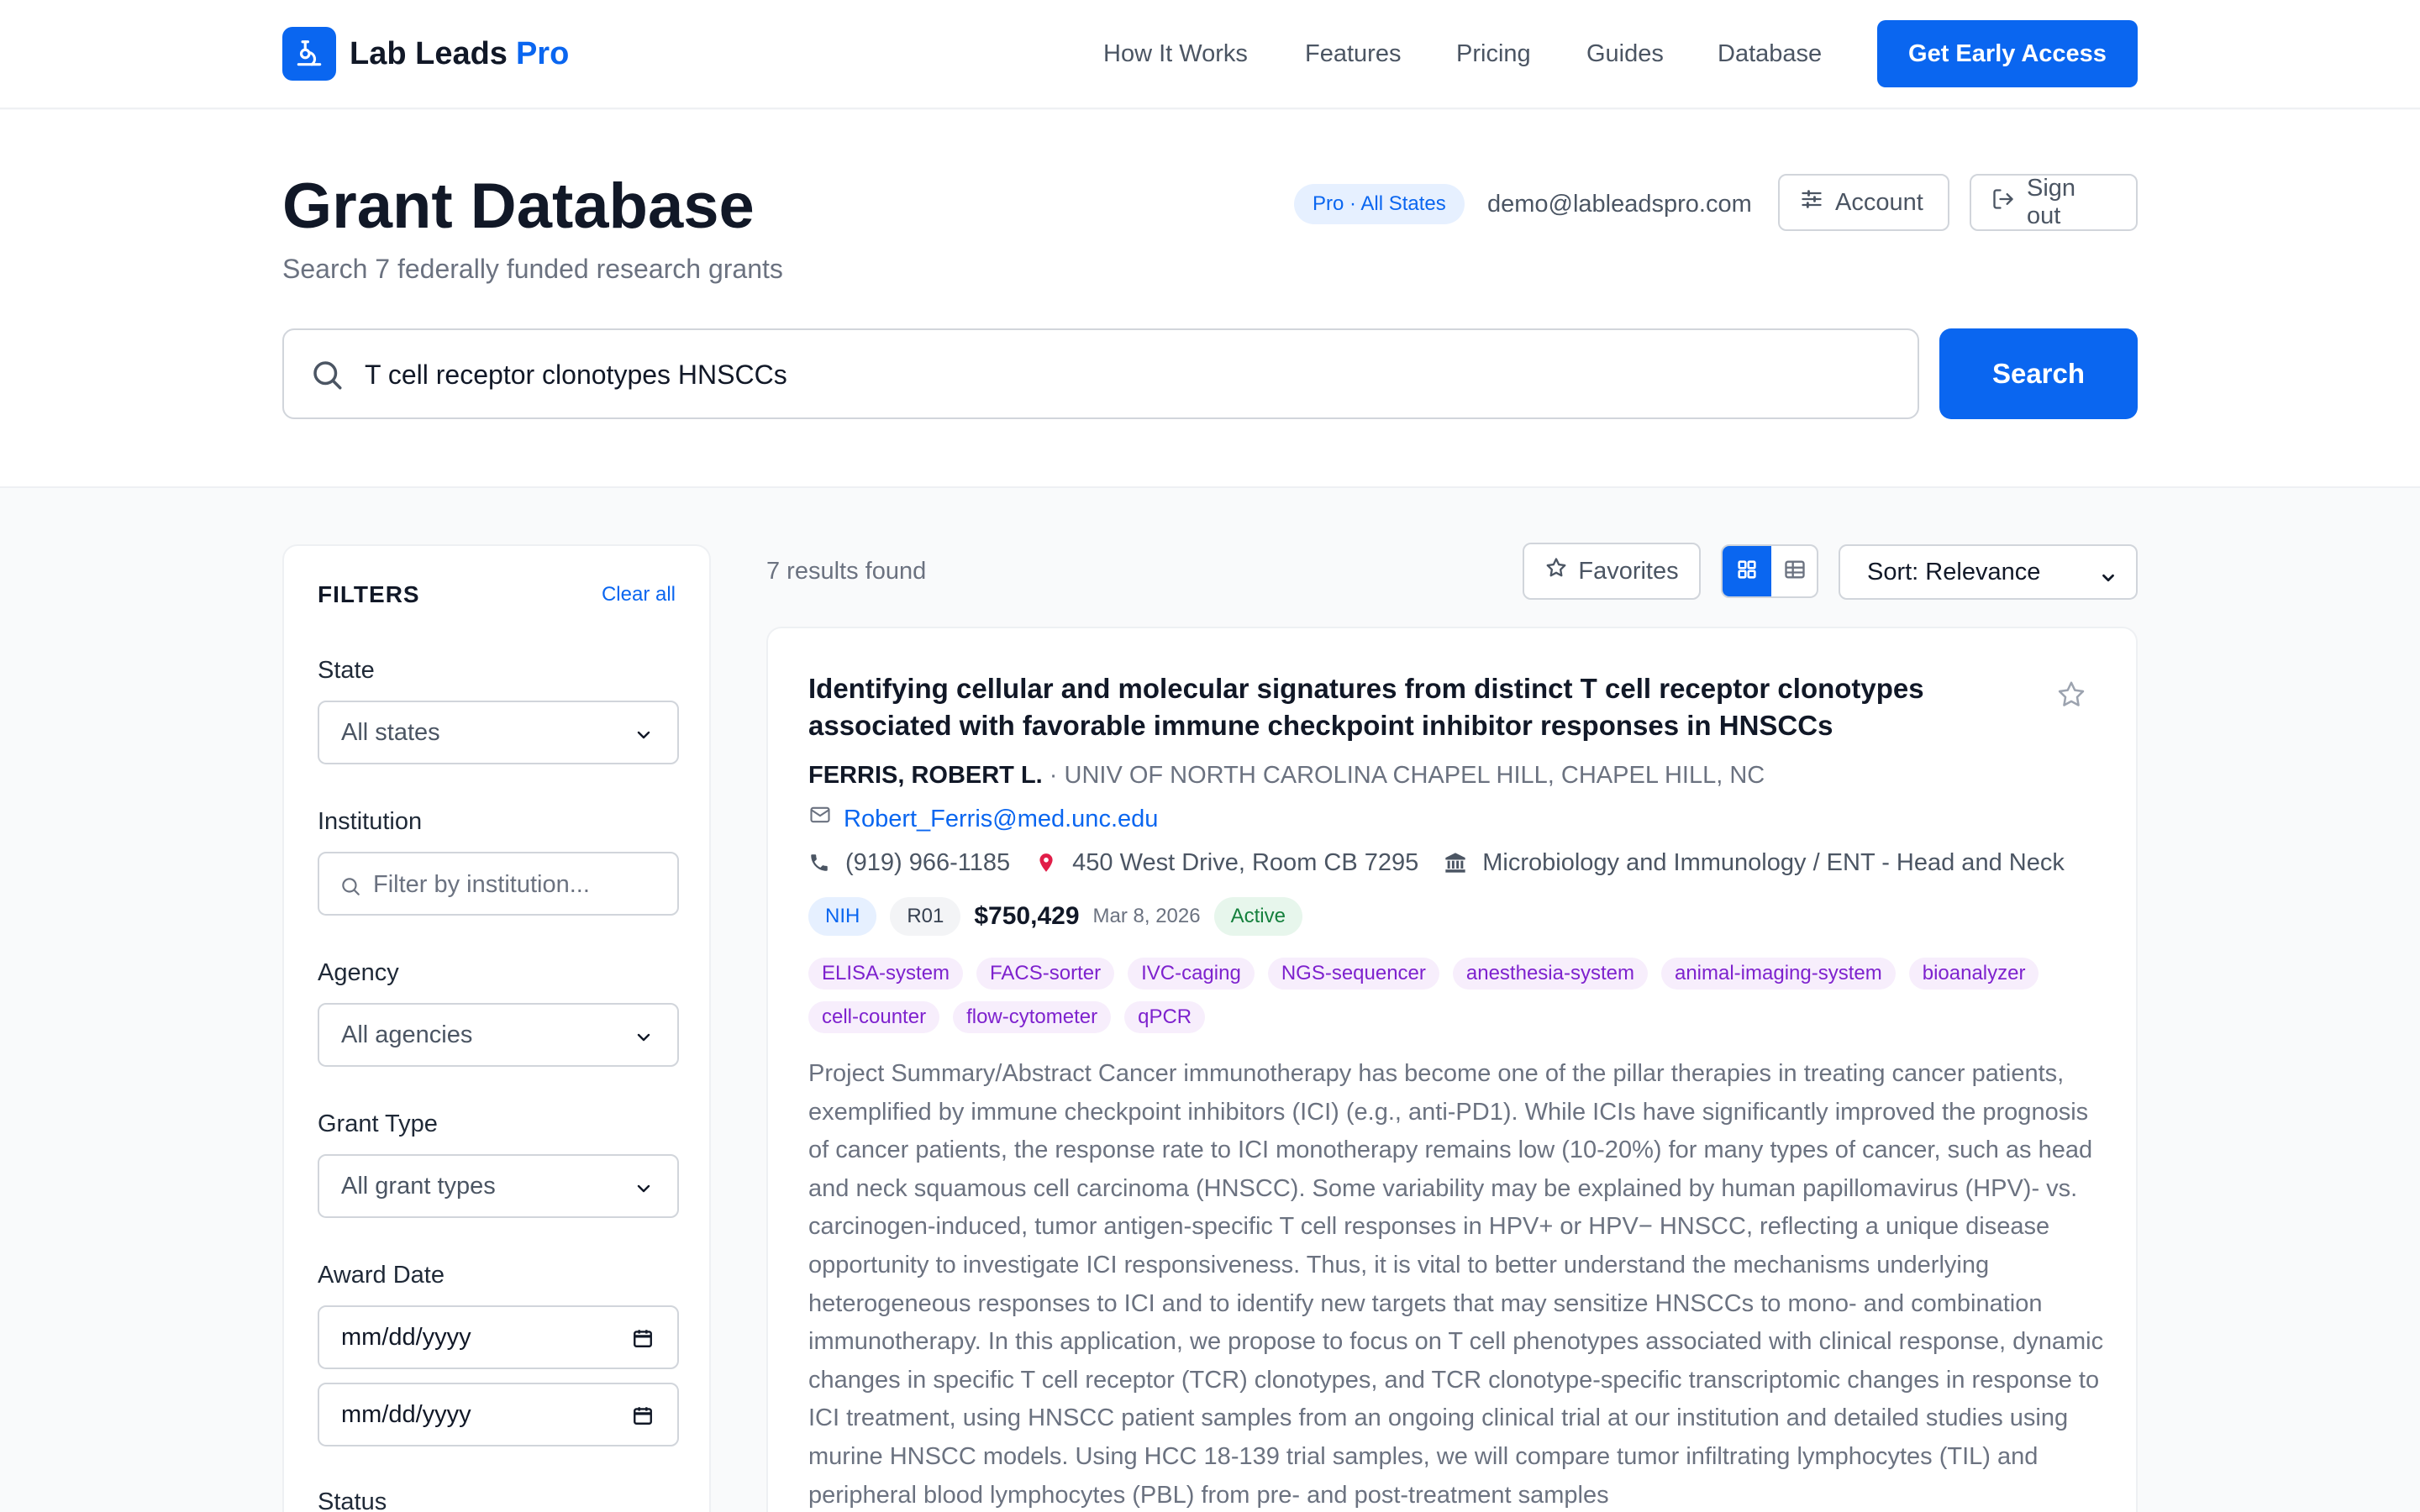 The width and height of the screenshot is (2420, 1512). I want to click on grant-type-label: Grant Type, so click(378, 1123).